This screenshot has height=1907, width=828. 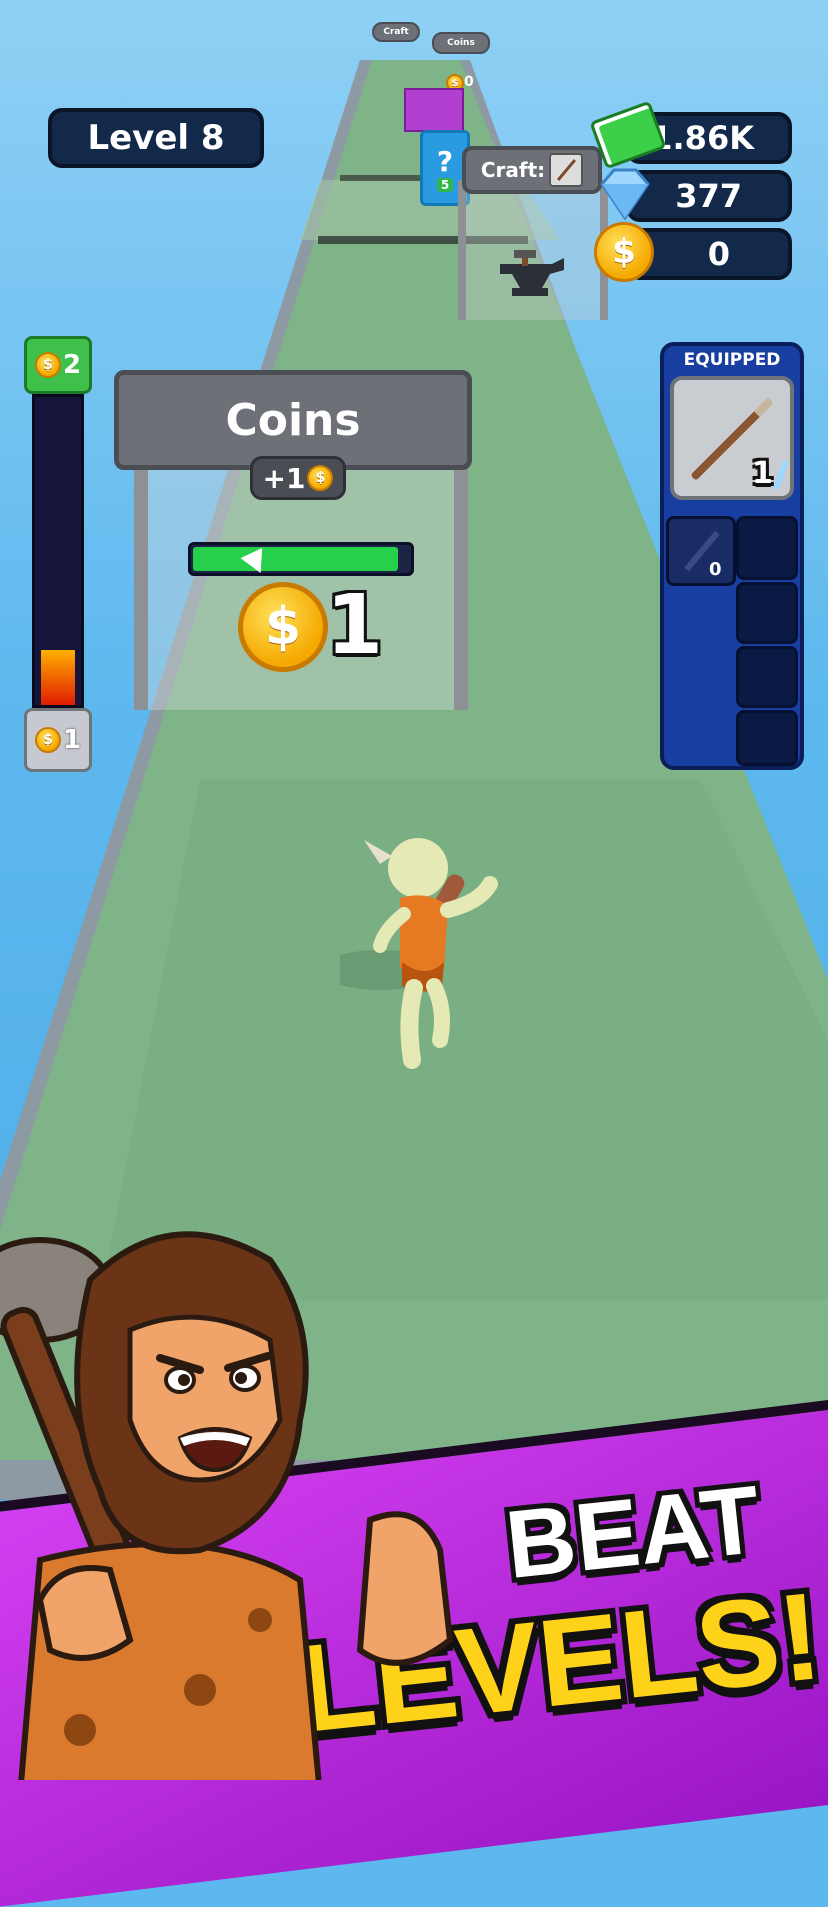 I want to click on far-coins-gate: Coins, so click(x=461, y=43).